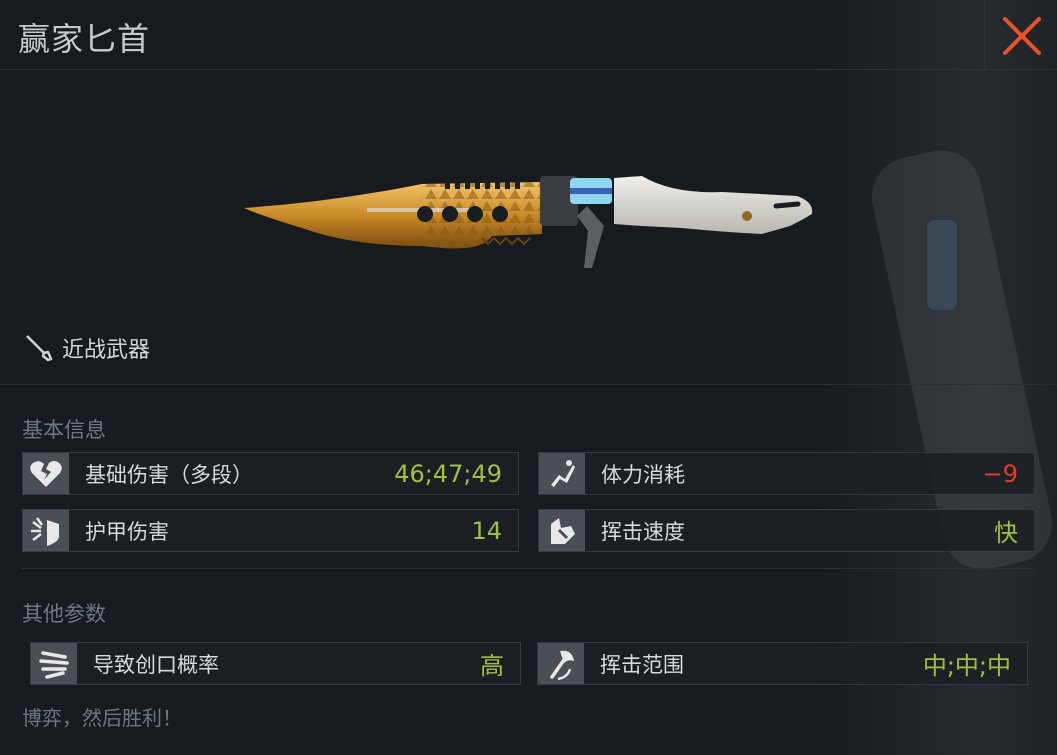  Describe the element at coordinates (270, 473) in the screenshot. I see `stat-base-damage: 基础伤害（多段） 46;47;49` at that location.